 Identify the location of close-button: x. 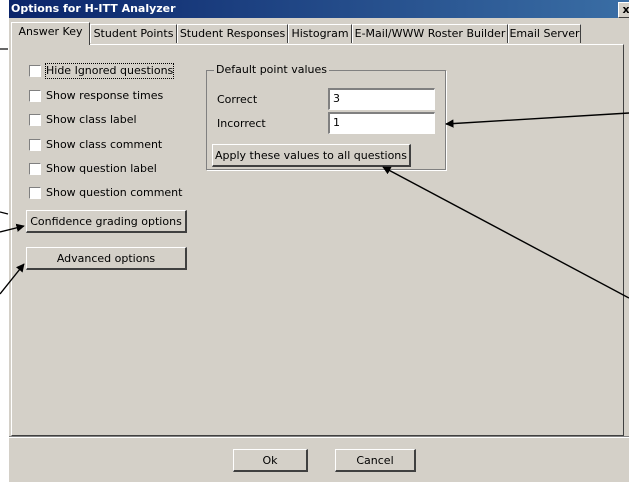
(623, 10).